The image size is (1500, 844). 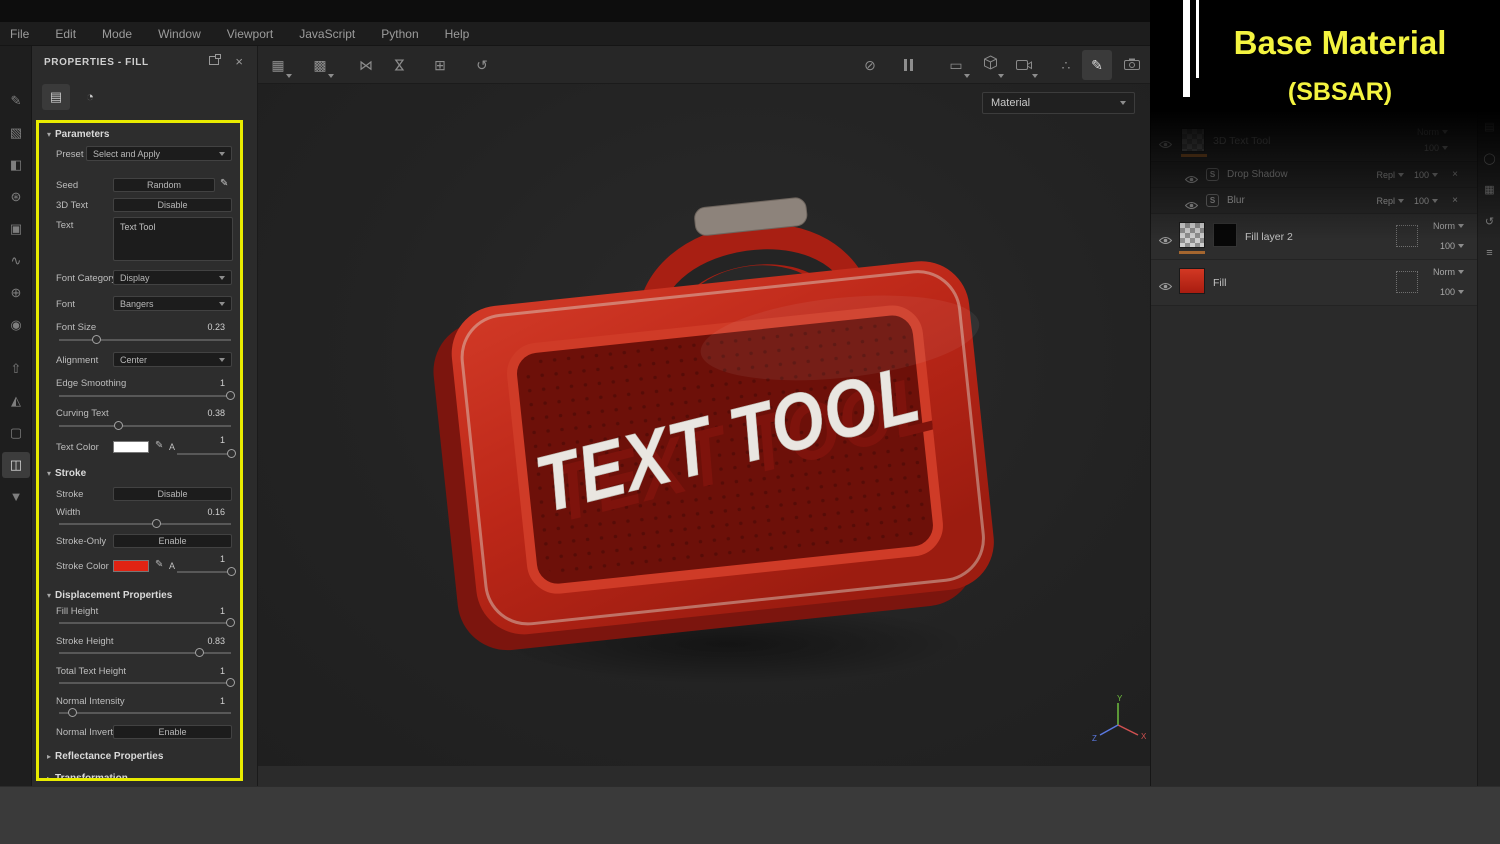 I want to click on section-reflectance: ▸ Reflectance Properties, so click(x=105, y=756).